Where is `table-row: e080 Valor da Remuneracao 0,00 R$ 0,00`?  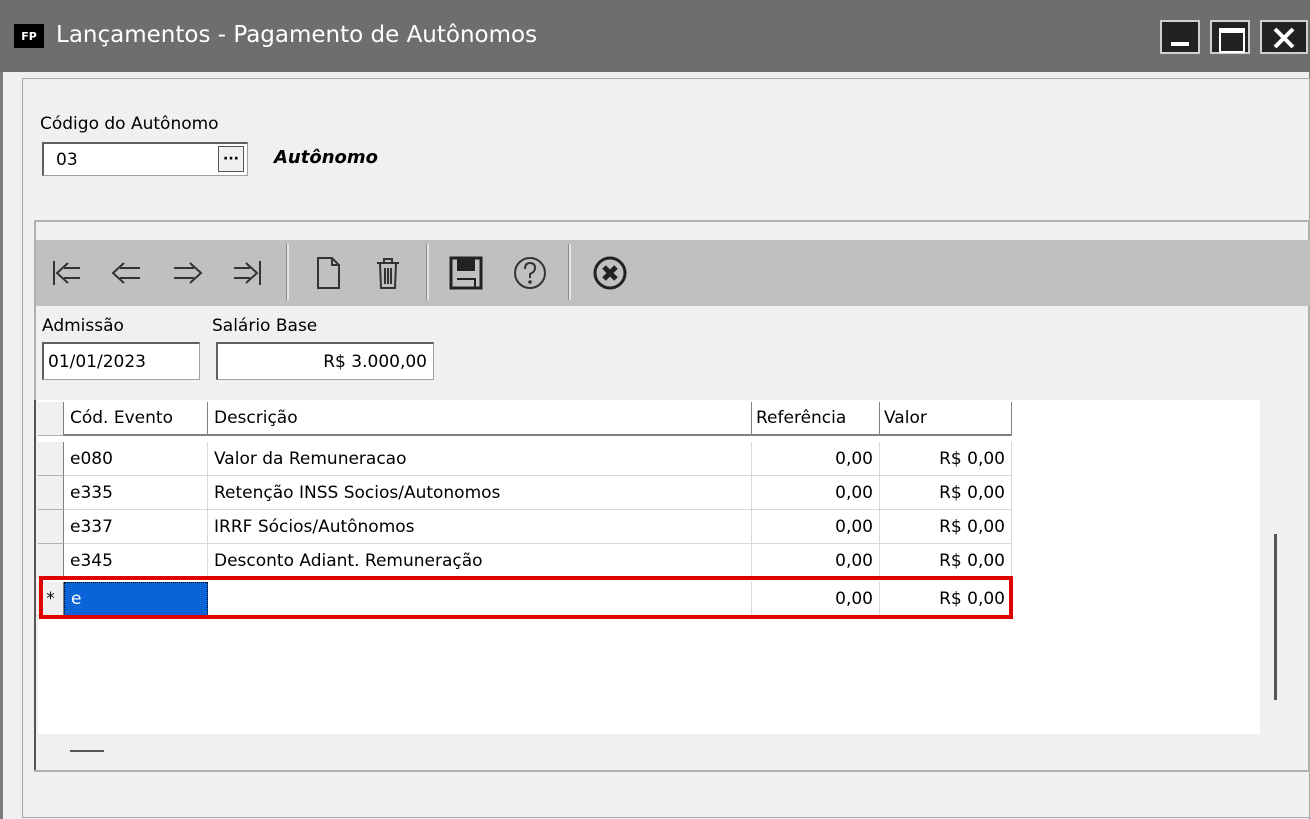 table-row: e080 Valor da Remuneracao 0,00 R$ 0,00 is located at coordinates (525, 459).